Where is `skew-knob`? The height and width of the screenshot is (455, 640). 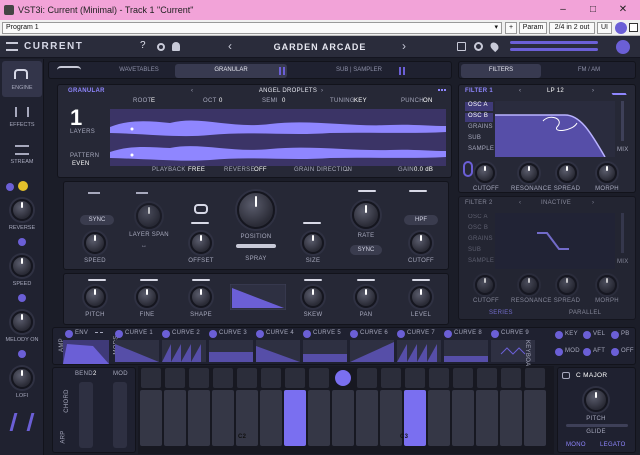 skew-knob is located at coordinates (313, 297).